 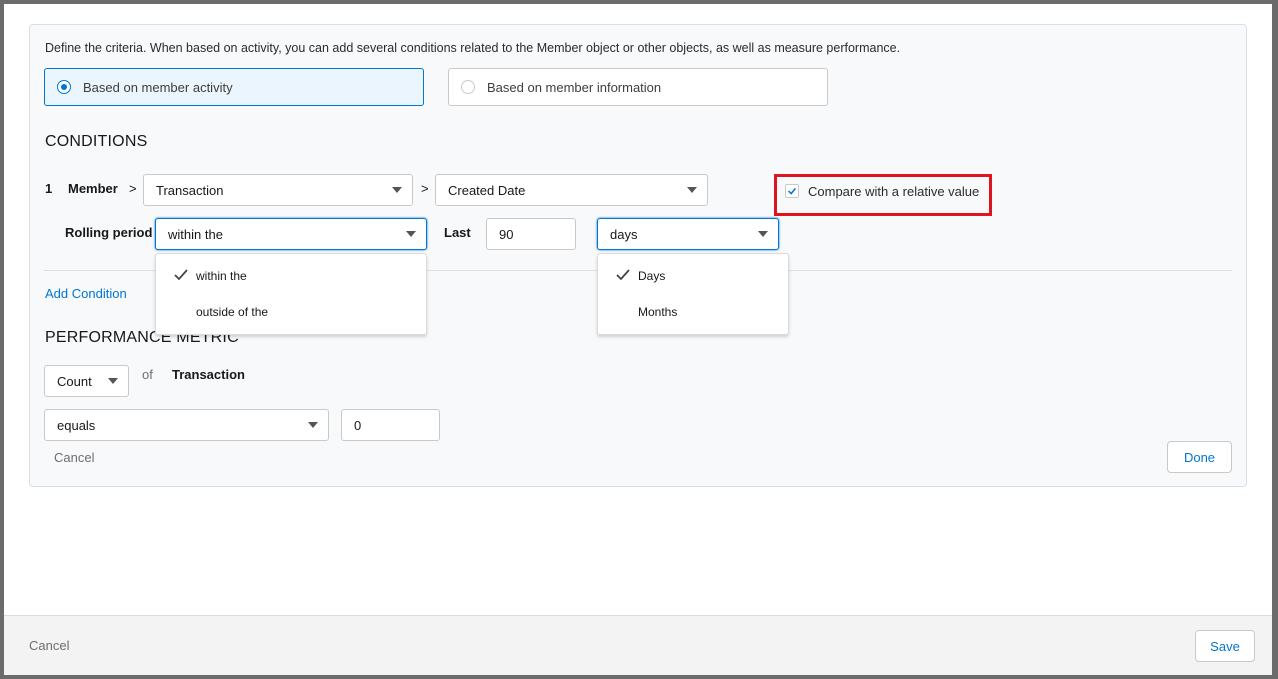 I want to click on conditions-title: CONDITIONS, so click(x=96, y=141).